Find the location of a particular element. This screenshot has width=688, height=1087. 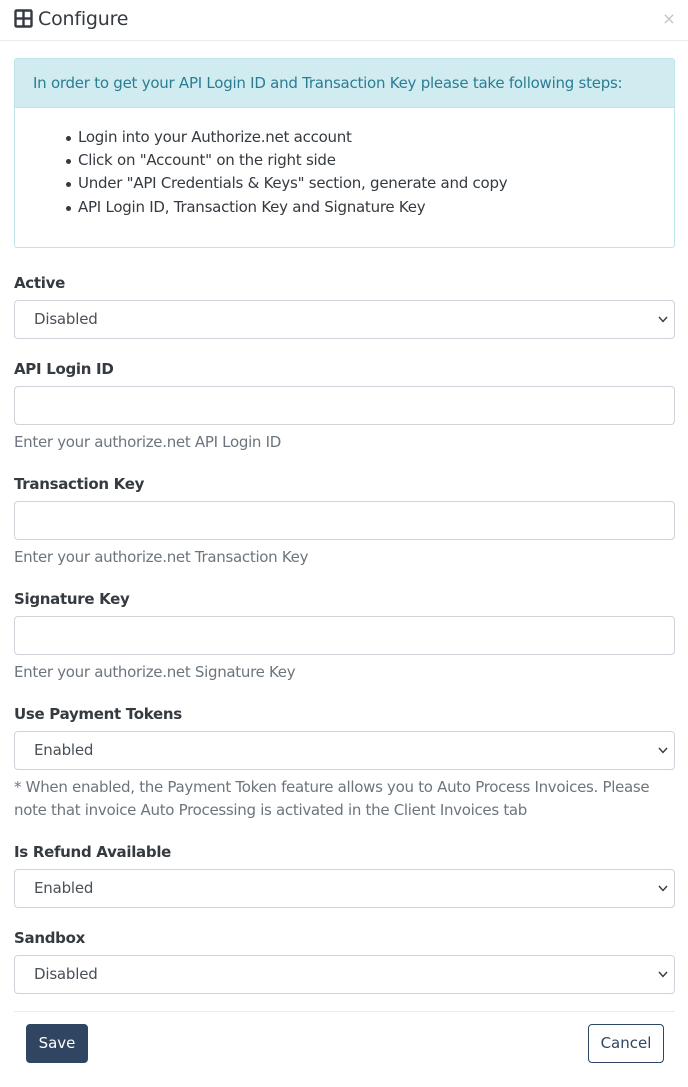

api-login-id-label: API Login ID is located at coordinates (64, 369).